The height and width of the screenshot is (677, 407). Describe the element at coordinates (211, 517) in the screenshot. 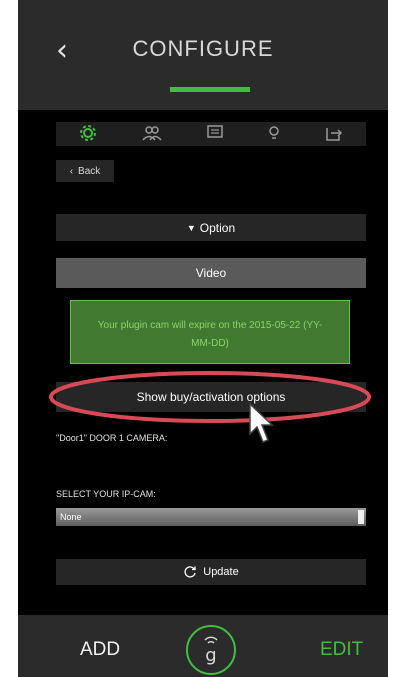

I see `ipcam-select: None` at that location.